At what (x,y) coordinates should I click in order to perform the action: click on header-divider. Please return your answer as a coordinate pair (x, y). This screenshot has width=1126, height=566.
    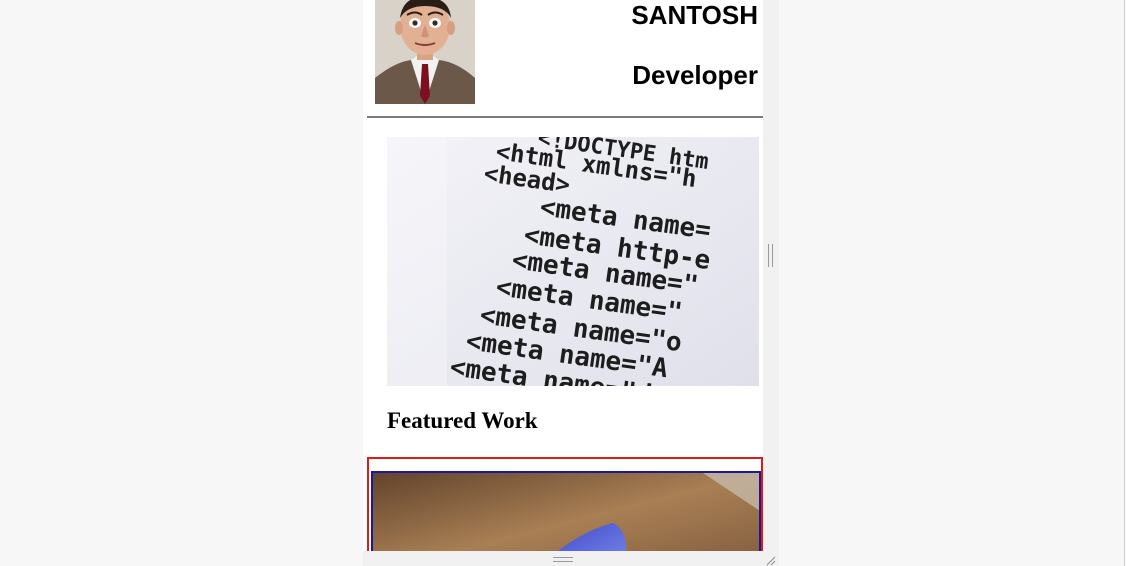
    Looking at the image, I should click on (565, 117).